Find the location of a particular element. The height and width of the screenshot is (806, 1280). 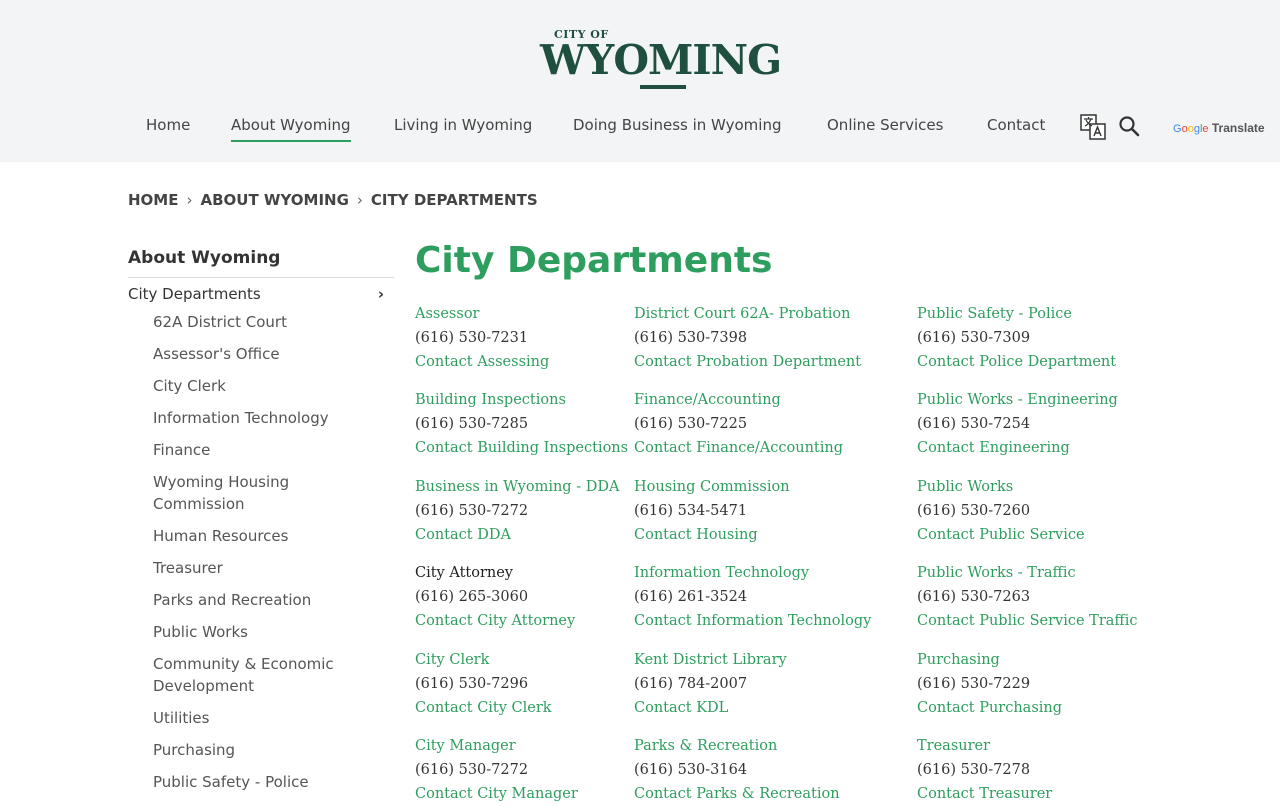

sidebar-item-parks-and-recreation: Parks and Recreation is located at coordinates (261, 600).